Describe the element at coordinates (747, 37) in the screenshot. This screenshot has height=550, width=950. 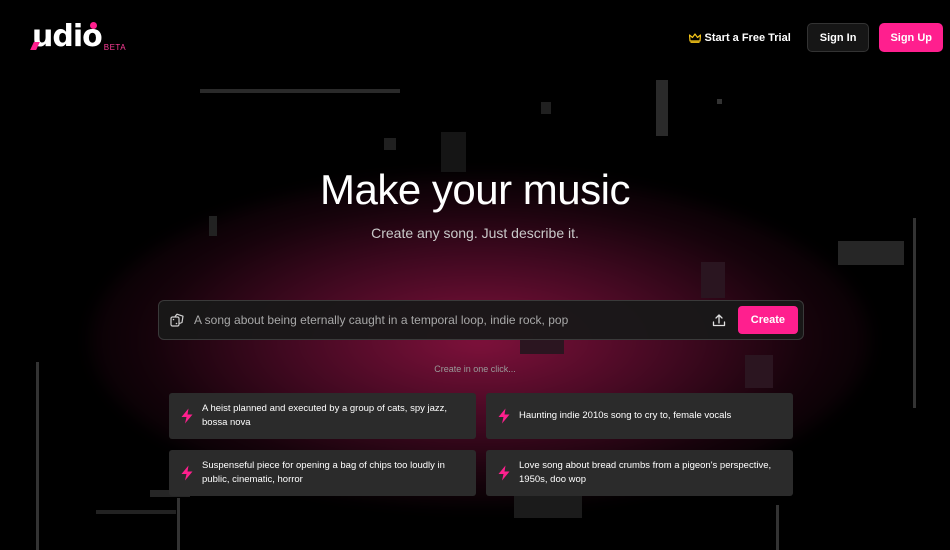
I see `trial-label: Start a Free Trial` at that location.